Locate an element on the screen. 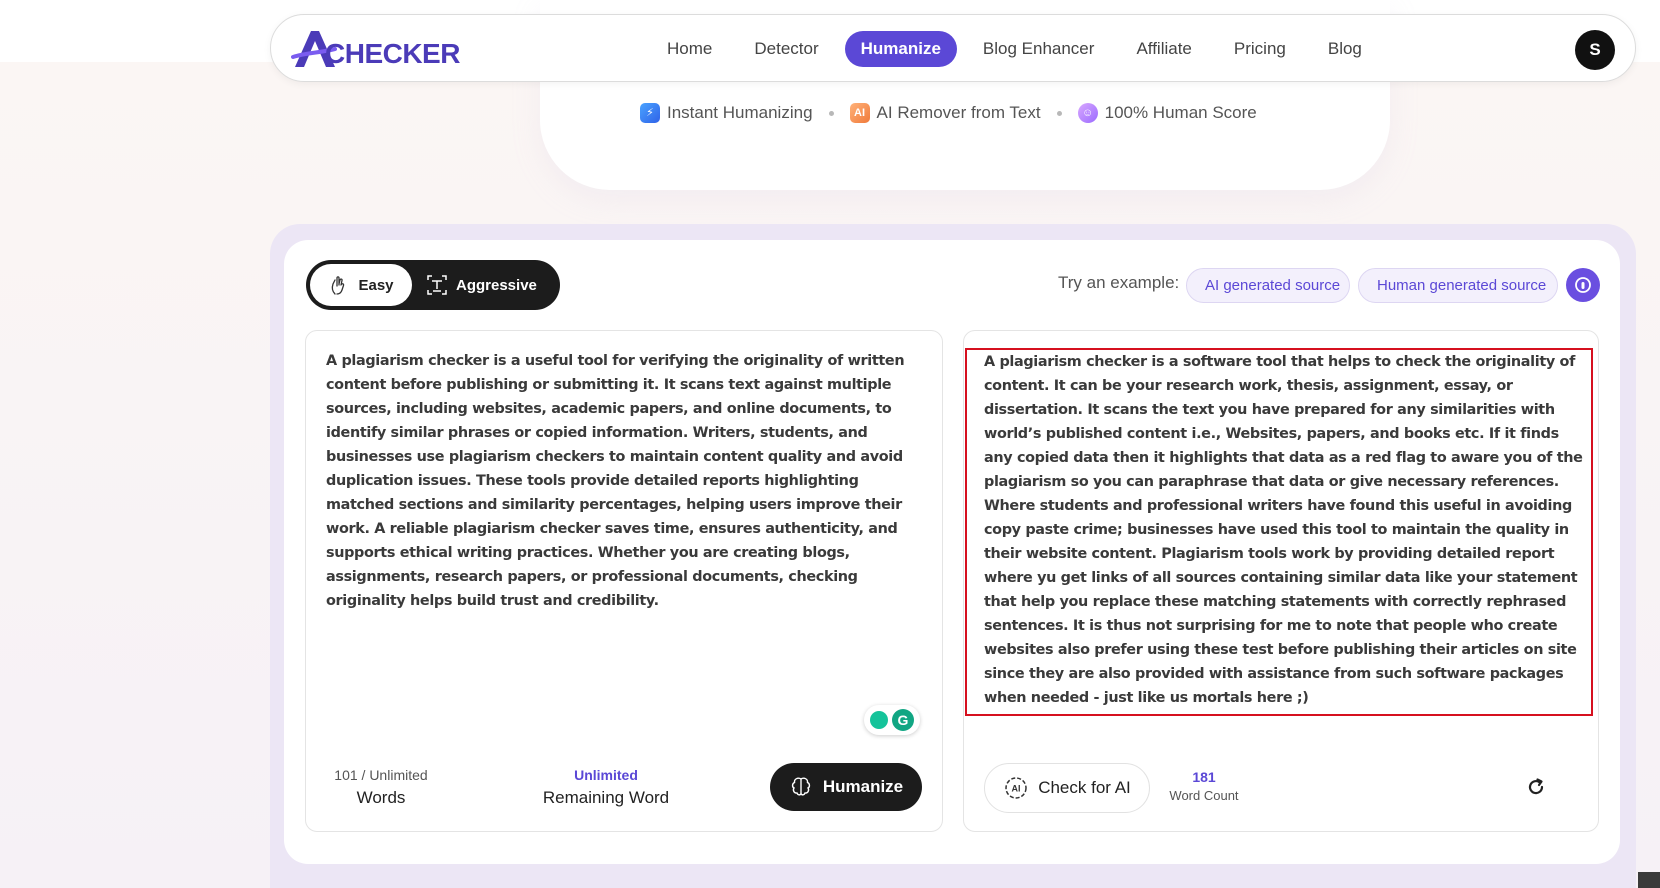 The width and height of the screenshot is (1660, 888). grammarly-widget: G is located at coordinates (892, 720).